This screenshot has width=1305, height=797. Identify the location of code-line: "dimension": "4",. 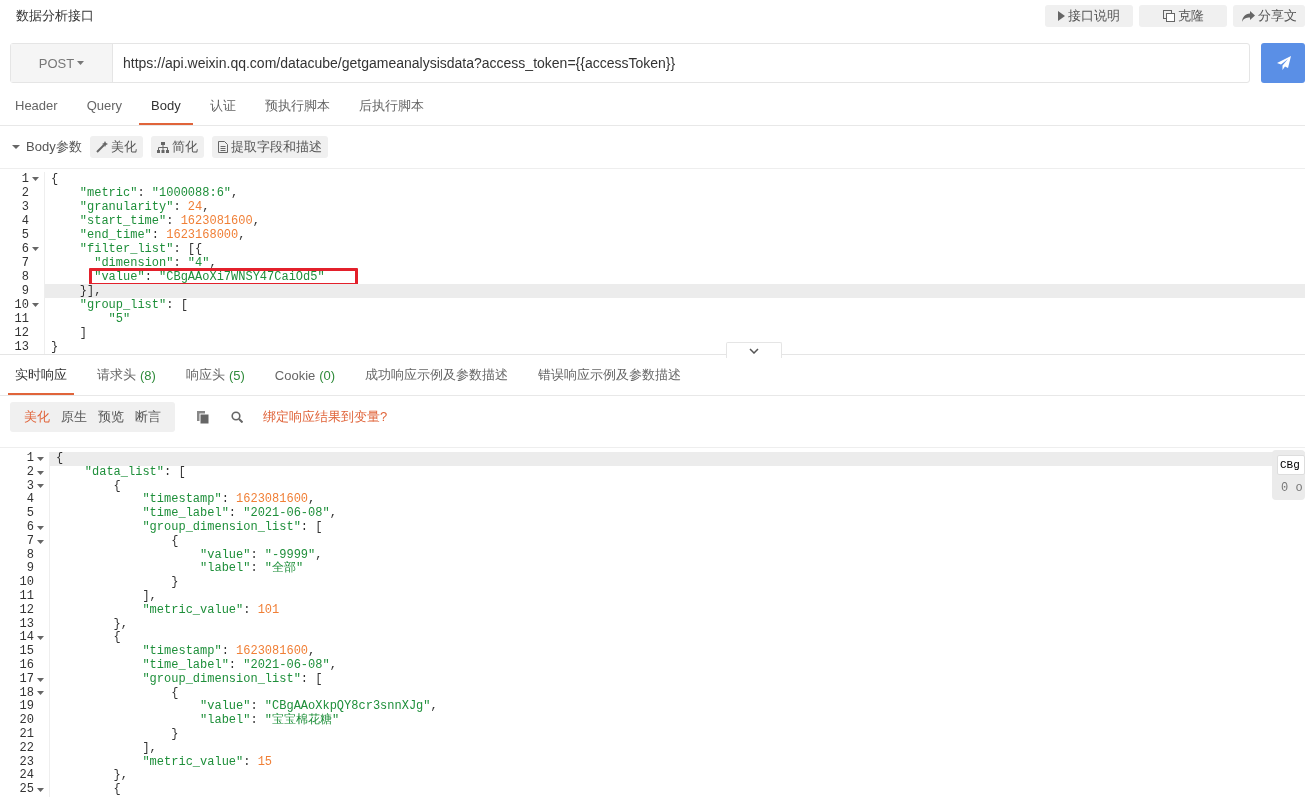
(155, 263).